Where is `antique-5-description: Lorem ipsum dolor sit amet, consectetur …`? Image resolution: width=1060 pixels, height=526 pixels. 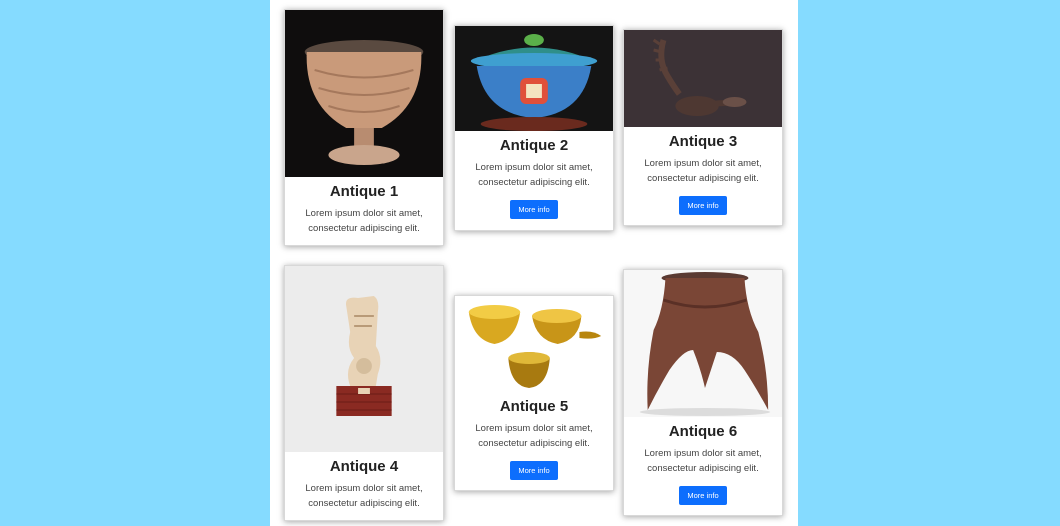
antique-5-description: Lorem ipsum dolor sit amet, consectetur … is located at coordinates (534, 436).